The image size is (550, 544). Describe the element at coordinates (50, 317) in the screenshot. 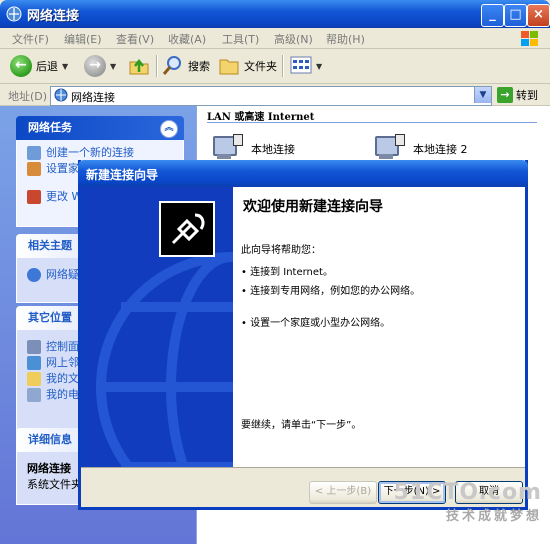

I see `panel-title: 其它位置` at that location.